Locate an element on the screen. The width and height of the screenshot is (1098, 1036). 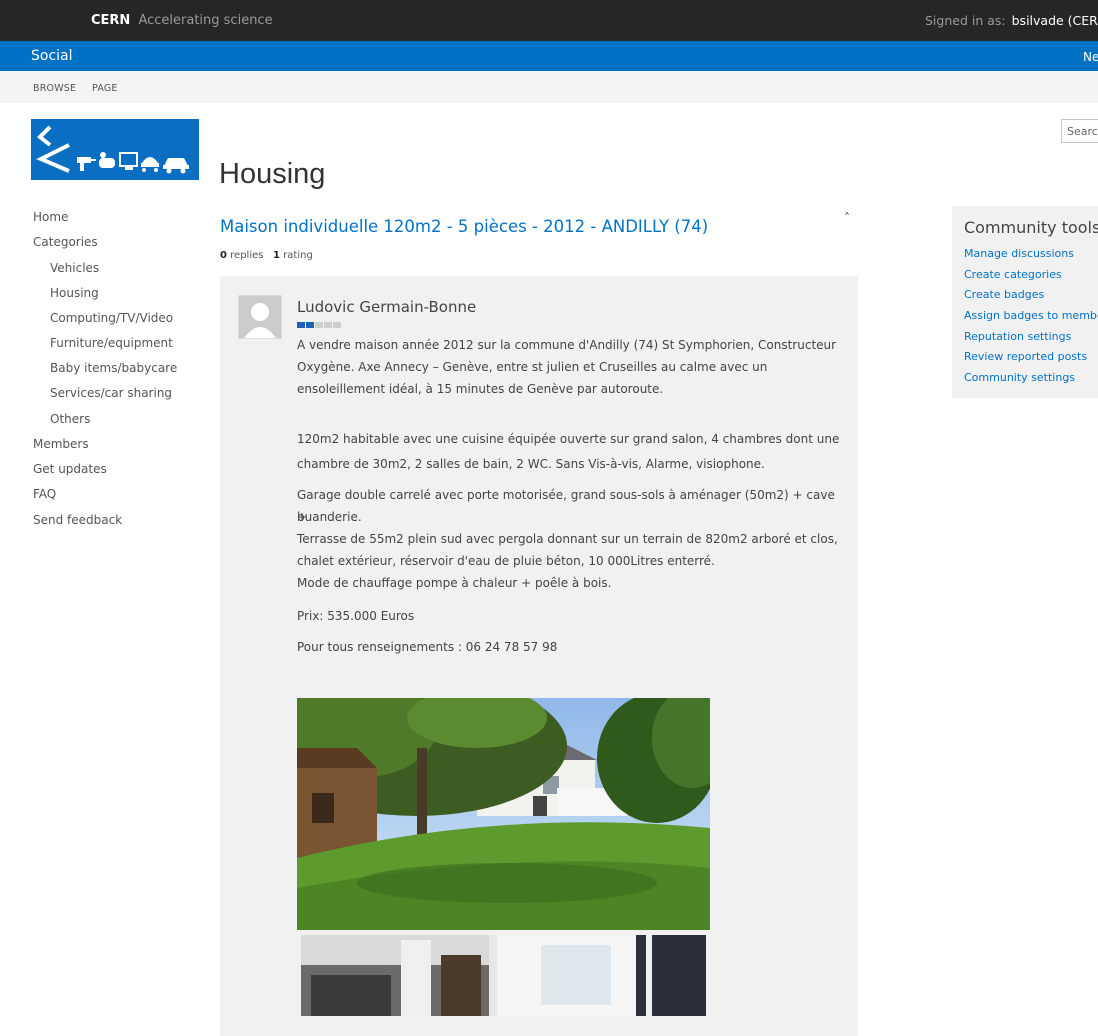
community-settings-link: Community settings is located at coordinates (1019, 377).